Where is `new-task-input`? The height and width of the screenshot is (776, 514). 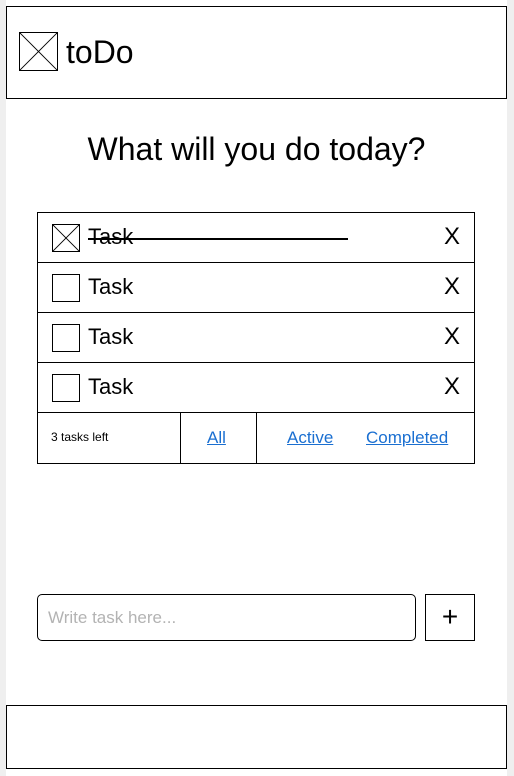 new-task-input is located at coordinates (226, 617).